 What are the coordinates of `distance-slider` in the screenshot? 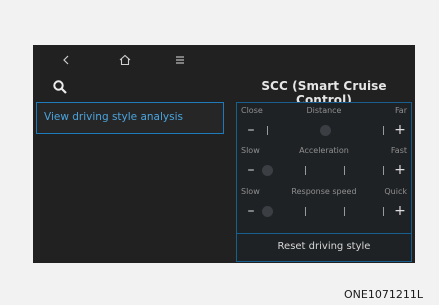 It's located at (325, 130).